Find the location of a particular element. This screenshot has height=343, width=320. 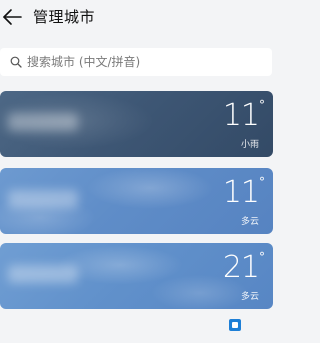

back-button is located at coordinates (13, 17).